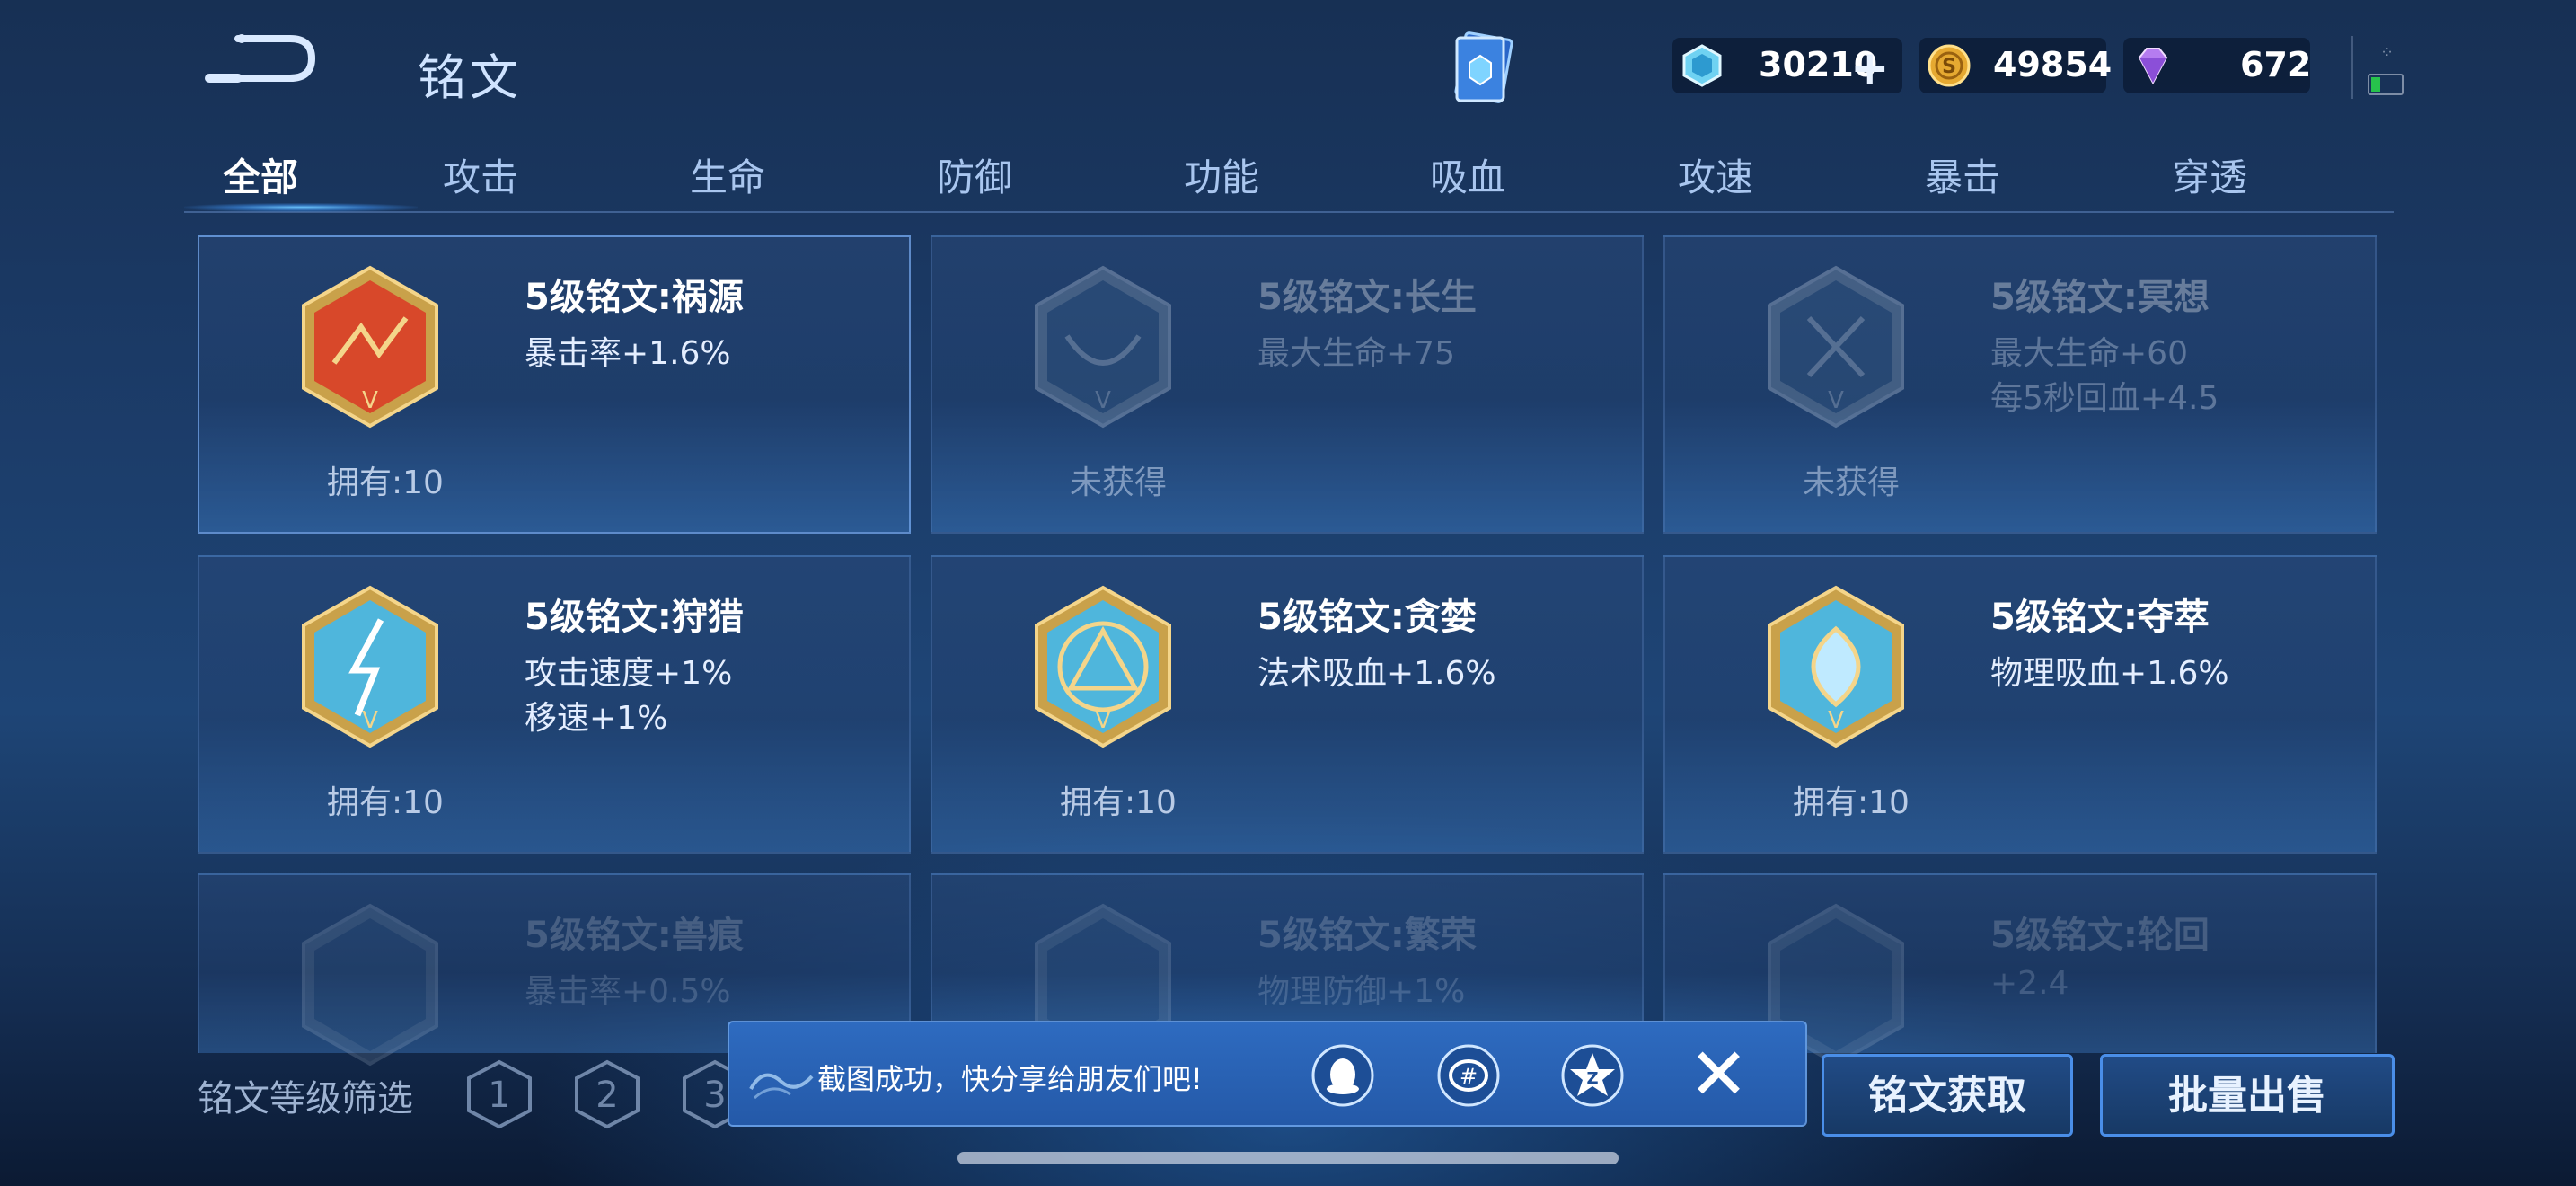  Describe the element at coordinates (1267, 1074) in the screenshot. I see `screenshot-share-toast: 截图成功，快分享给朋友们吧! # Z ✕` at that location.